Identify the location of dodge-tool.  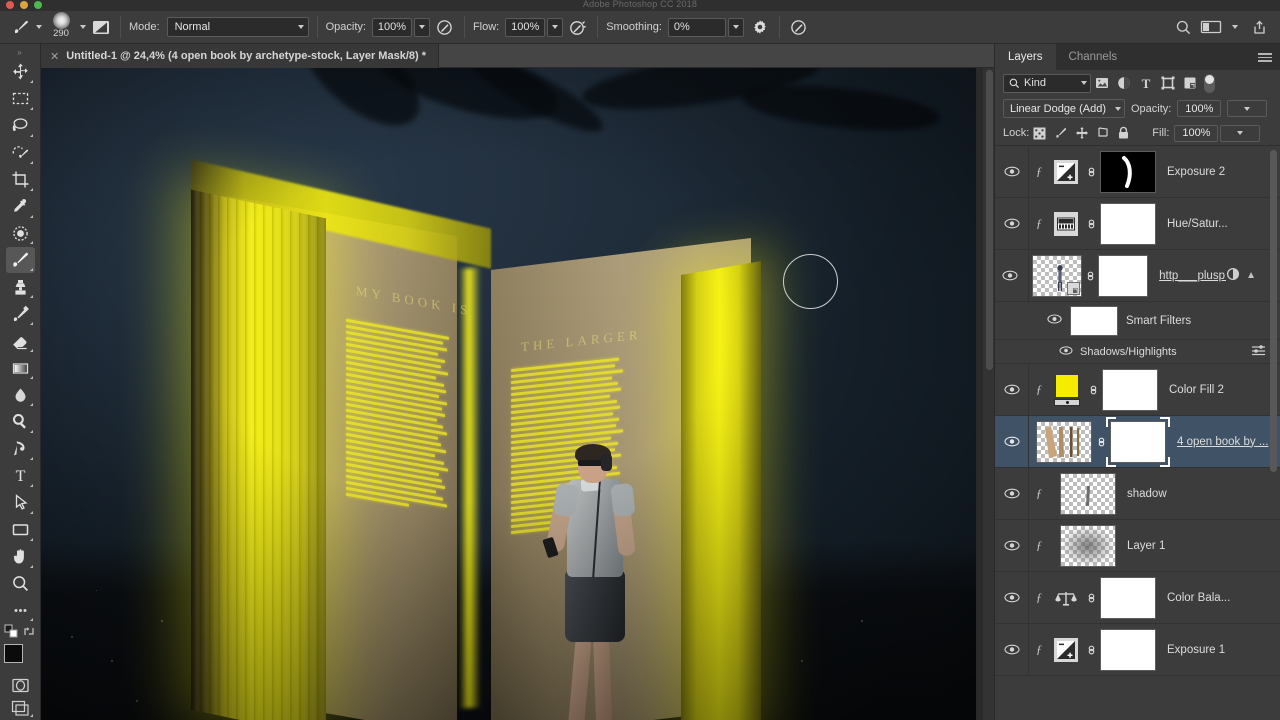
(20, 422).